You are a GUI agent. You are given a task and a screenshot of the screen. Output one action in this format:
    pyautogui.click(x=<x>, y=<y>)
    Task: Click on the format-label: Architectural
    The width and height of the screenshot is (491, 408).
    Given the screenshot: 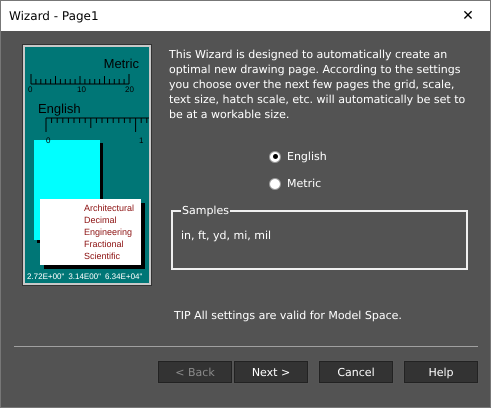 What is the action you would take?
    pyautogui.click(x=110, y=208)
    